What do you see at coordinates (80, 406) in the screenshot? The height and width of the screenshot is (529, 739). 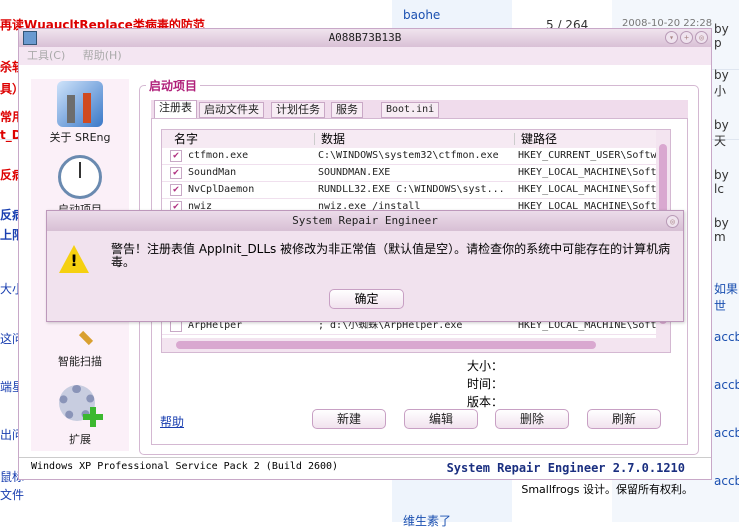 I see `gear-plus-icon` at bounding box center [80, 406].